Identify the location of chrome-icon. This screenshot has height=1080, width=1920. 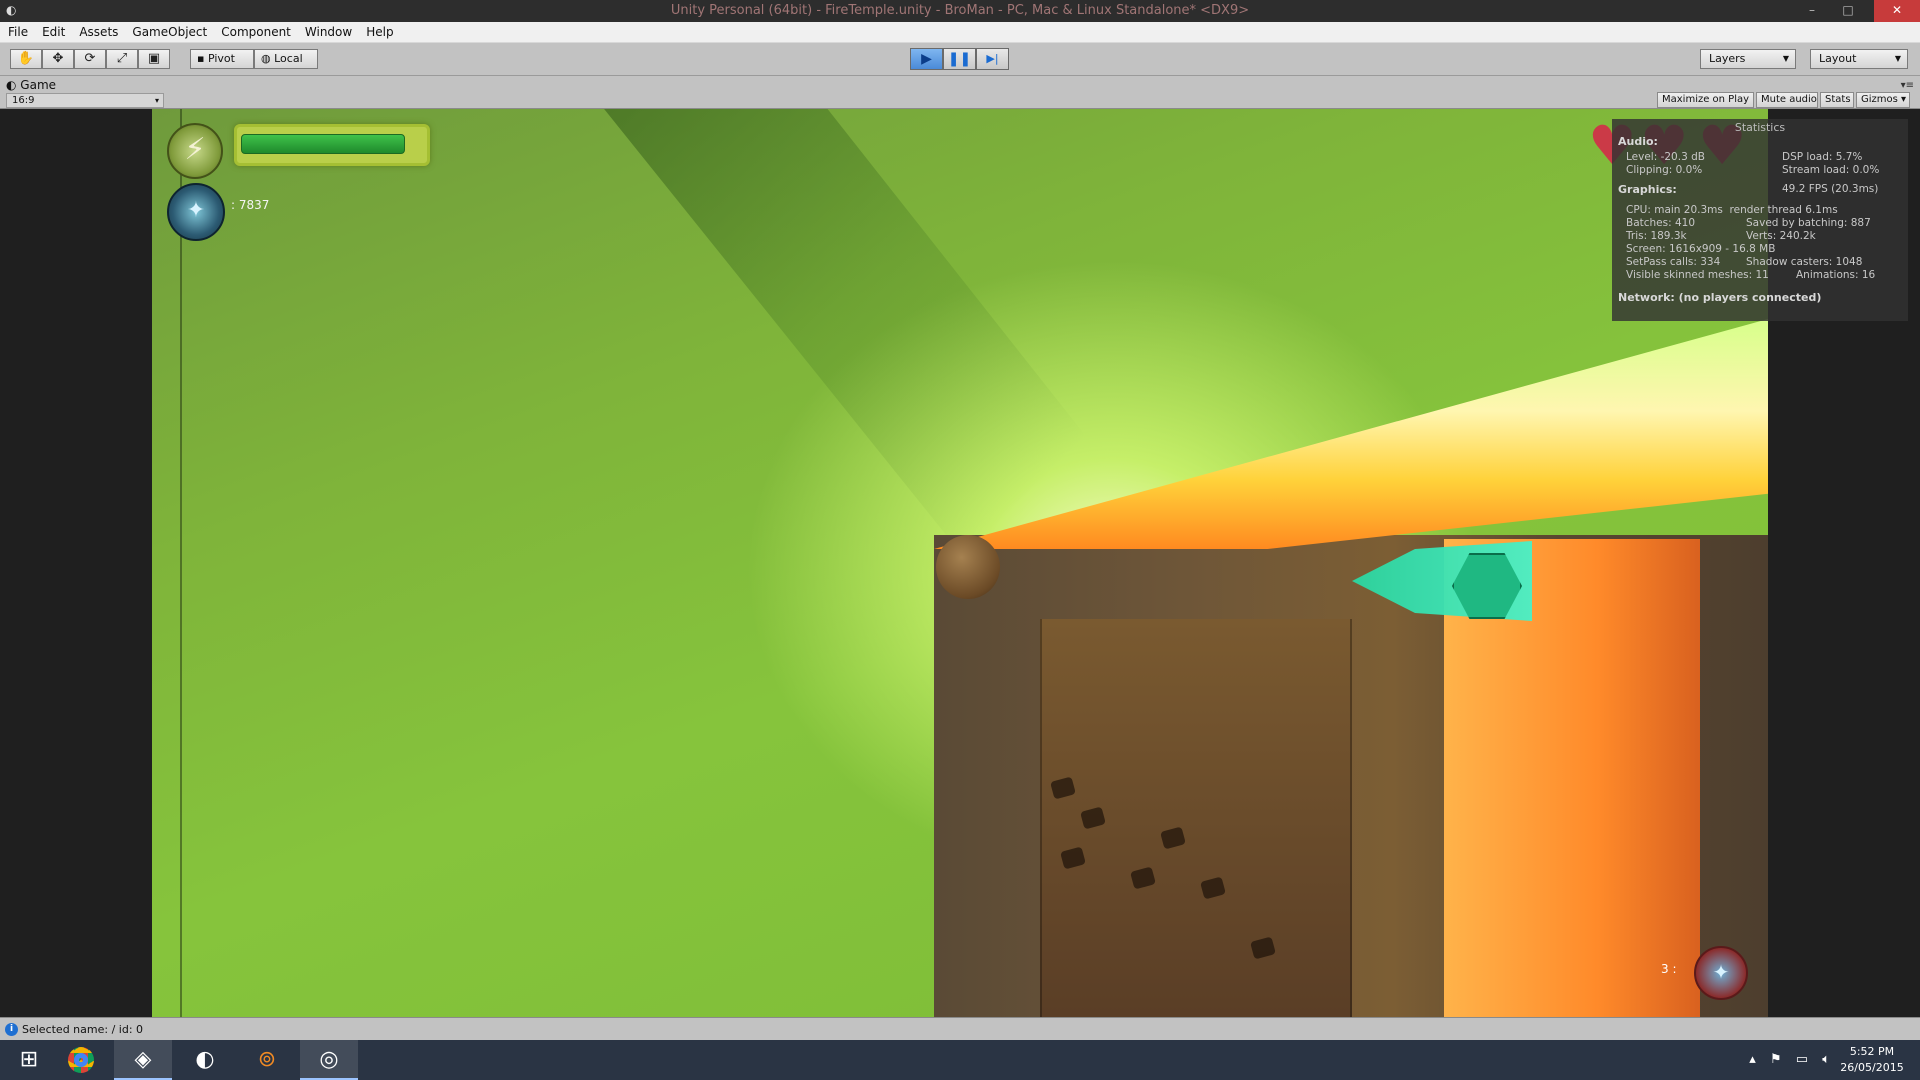
(81, 1060).